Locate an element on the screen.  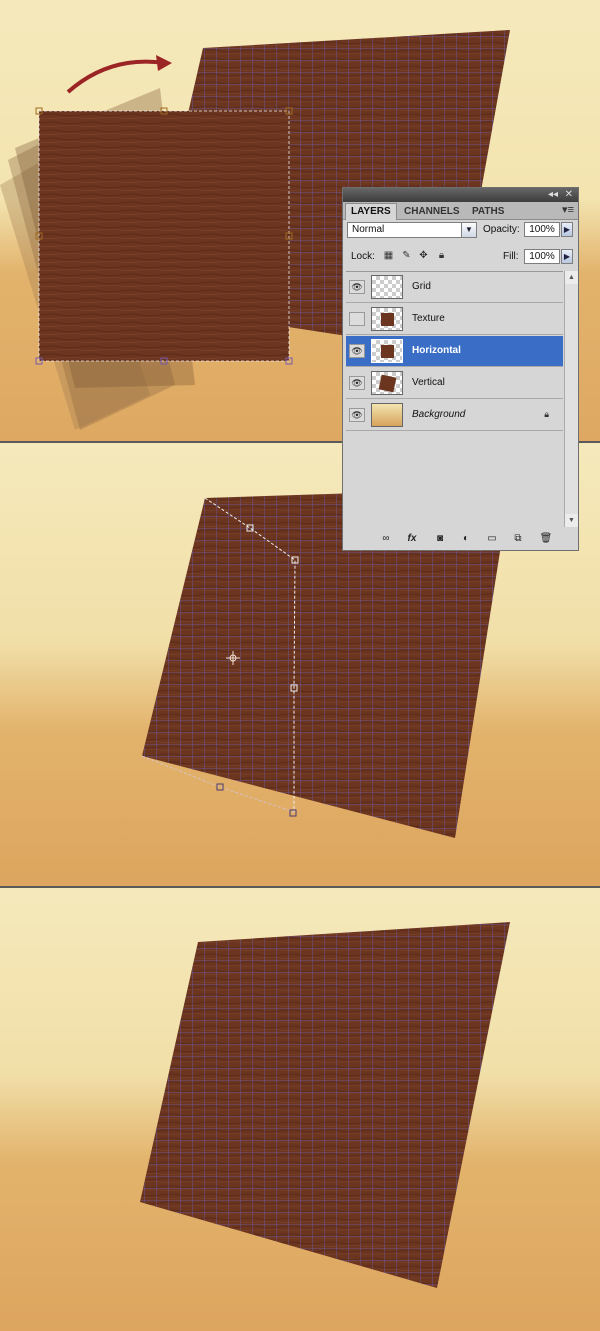
tab-paths: PATHS is located at coordinates (488, 211).